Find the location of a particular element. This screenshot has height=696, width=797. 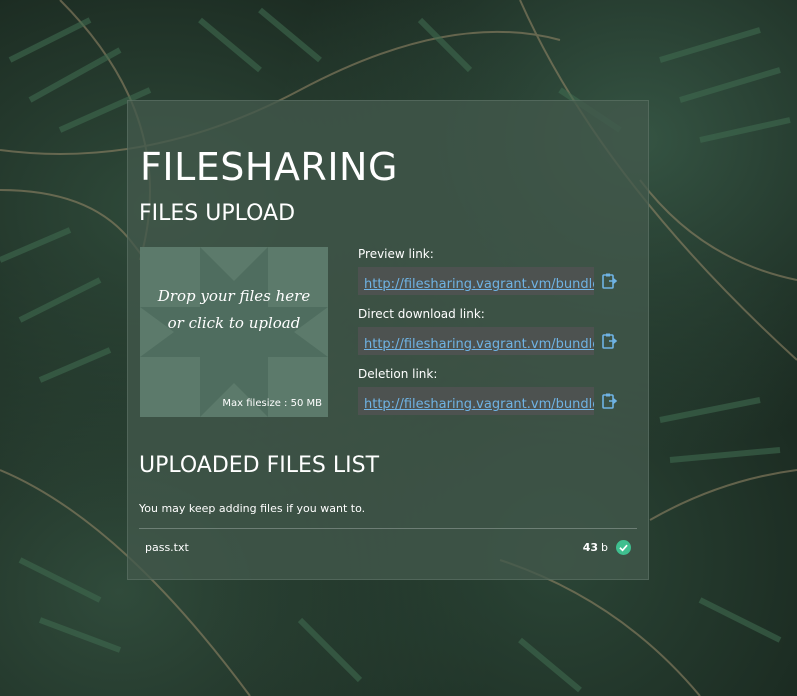

check-circle-icon is located at coordinates (623, 547).